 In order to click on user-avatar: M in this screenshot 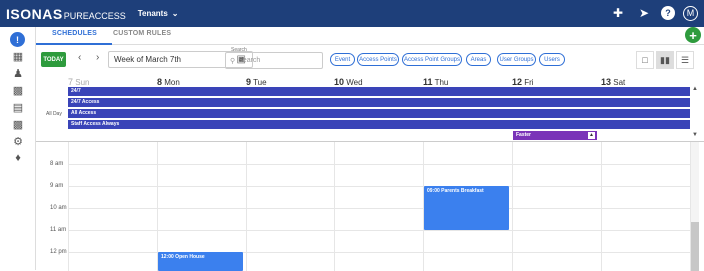, I will do `click(690, 13)`.